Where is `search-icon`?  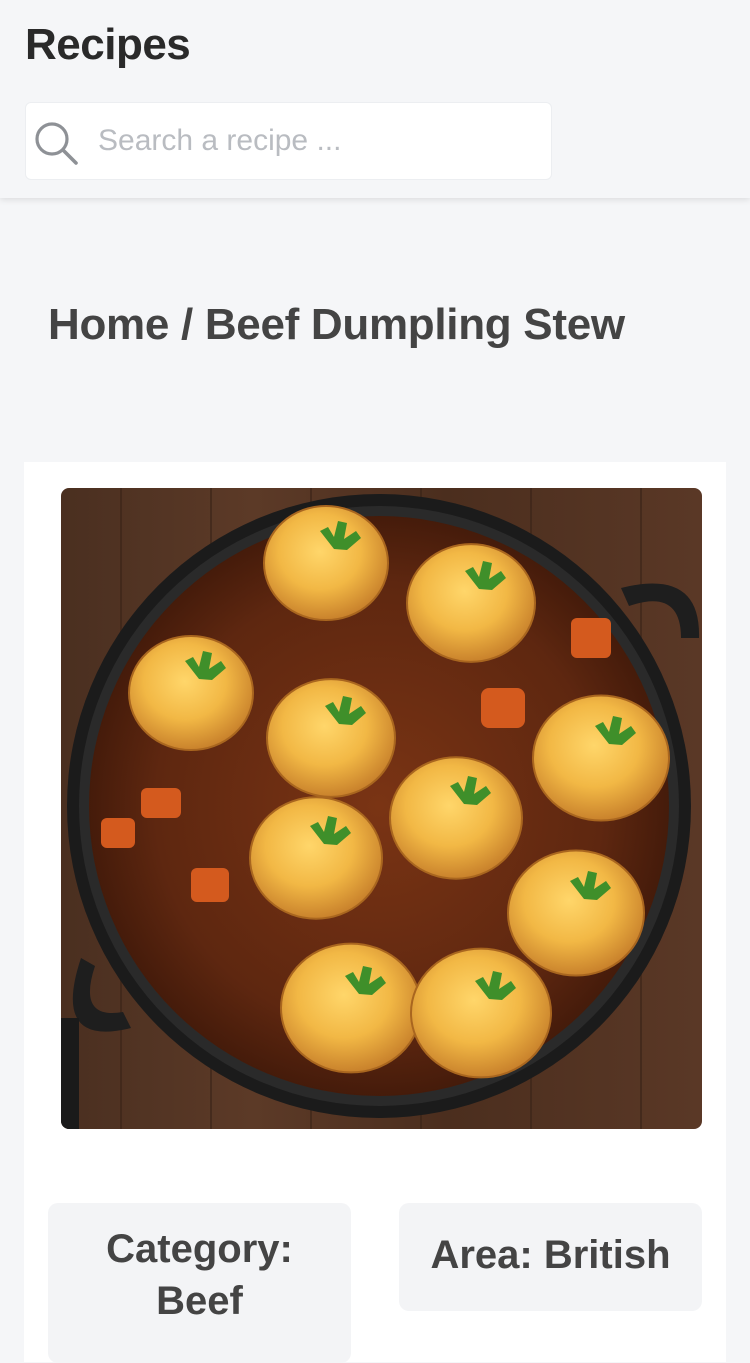
search-icon is located at coordinates (56, 143).